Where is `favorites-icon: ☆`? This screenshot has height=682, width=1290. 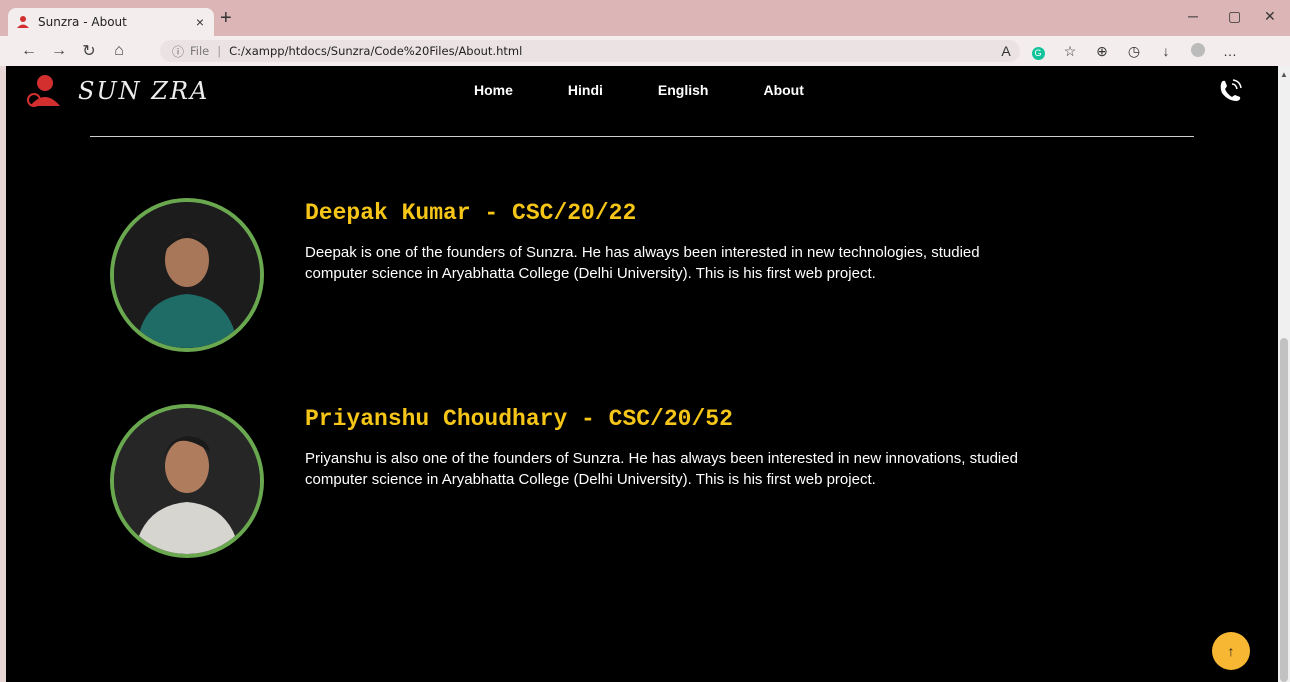 favorites-icon: ☆ is located at coordinates (1070, 51).